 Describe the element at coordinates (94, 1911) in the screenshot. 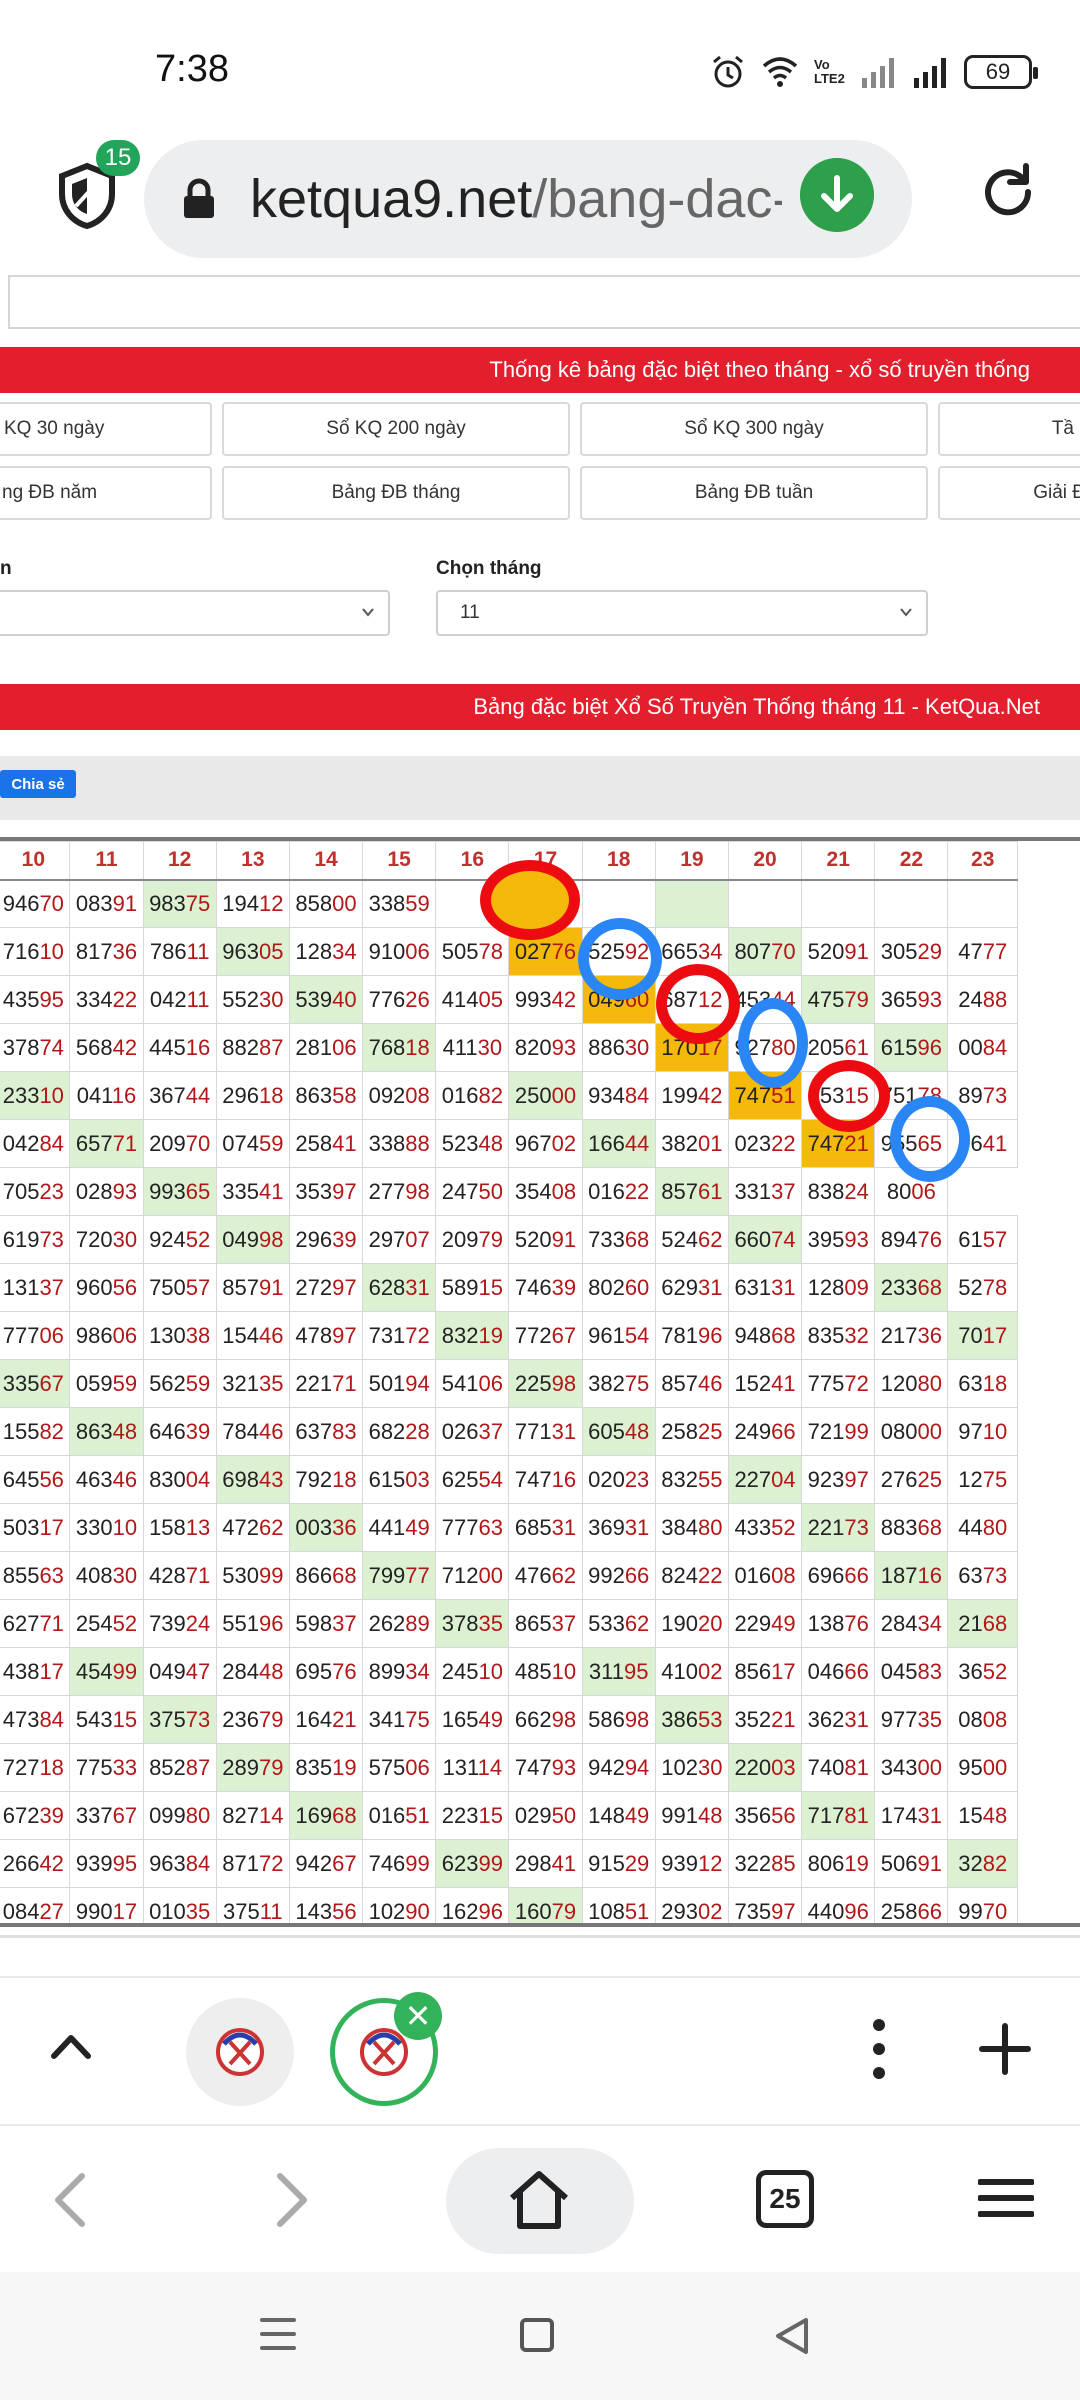

I see `cell-head-digits: 990` at that location.